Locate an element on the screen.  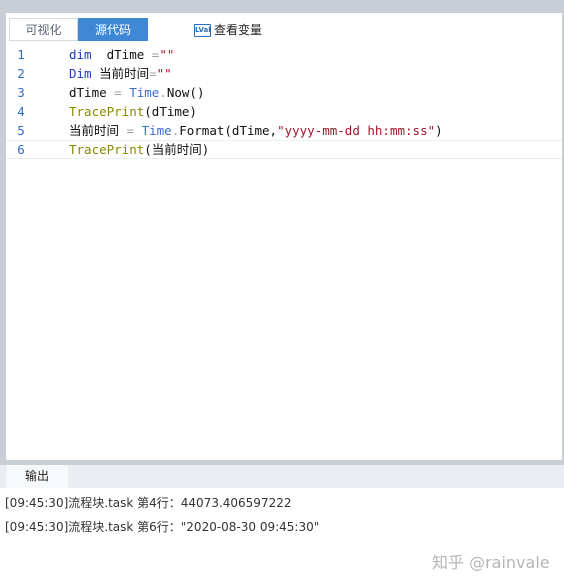
code-text: dim dTime ="" is located at coordinates (121, 54).